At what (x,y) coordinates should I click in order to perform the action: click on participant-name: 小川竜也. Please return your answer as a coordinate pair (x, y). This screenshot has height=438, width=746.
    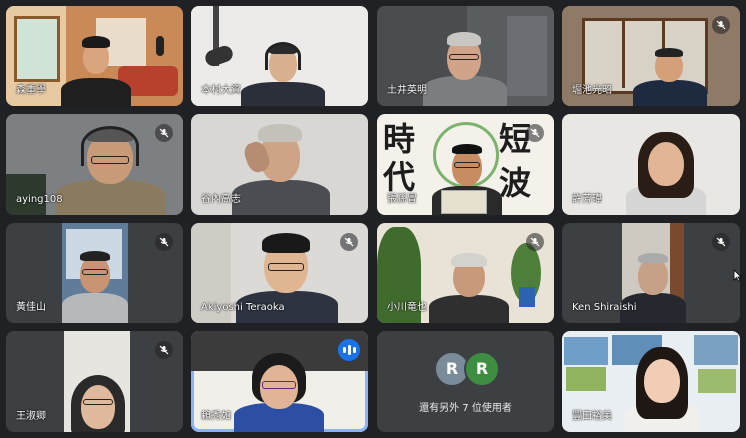
    Looking at the image, I should click on (407, 307).